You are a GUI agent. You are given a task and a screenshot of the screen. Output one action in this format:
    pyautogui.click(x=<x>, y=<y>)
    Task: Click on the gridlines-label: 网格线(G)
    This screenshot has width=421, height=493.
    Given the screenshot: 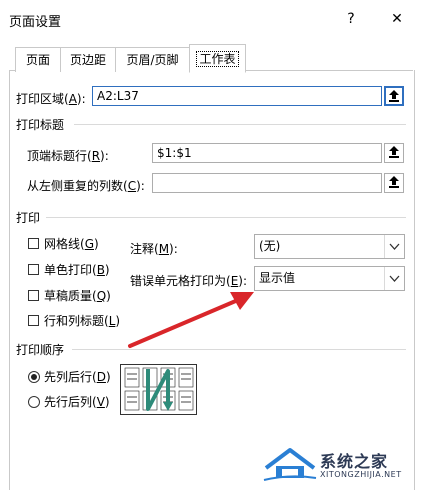 What is the action you would take?
    pyautogui.click(x=71, y=243)
    